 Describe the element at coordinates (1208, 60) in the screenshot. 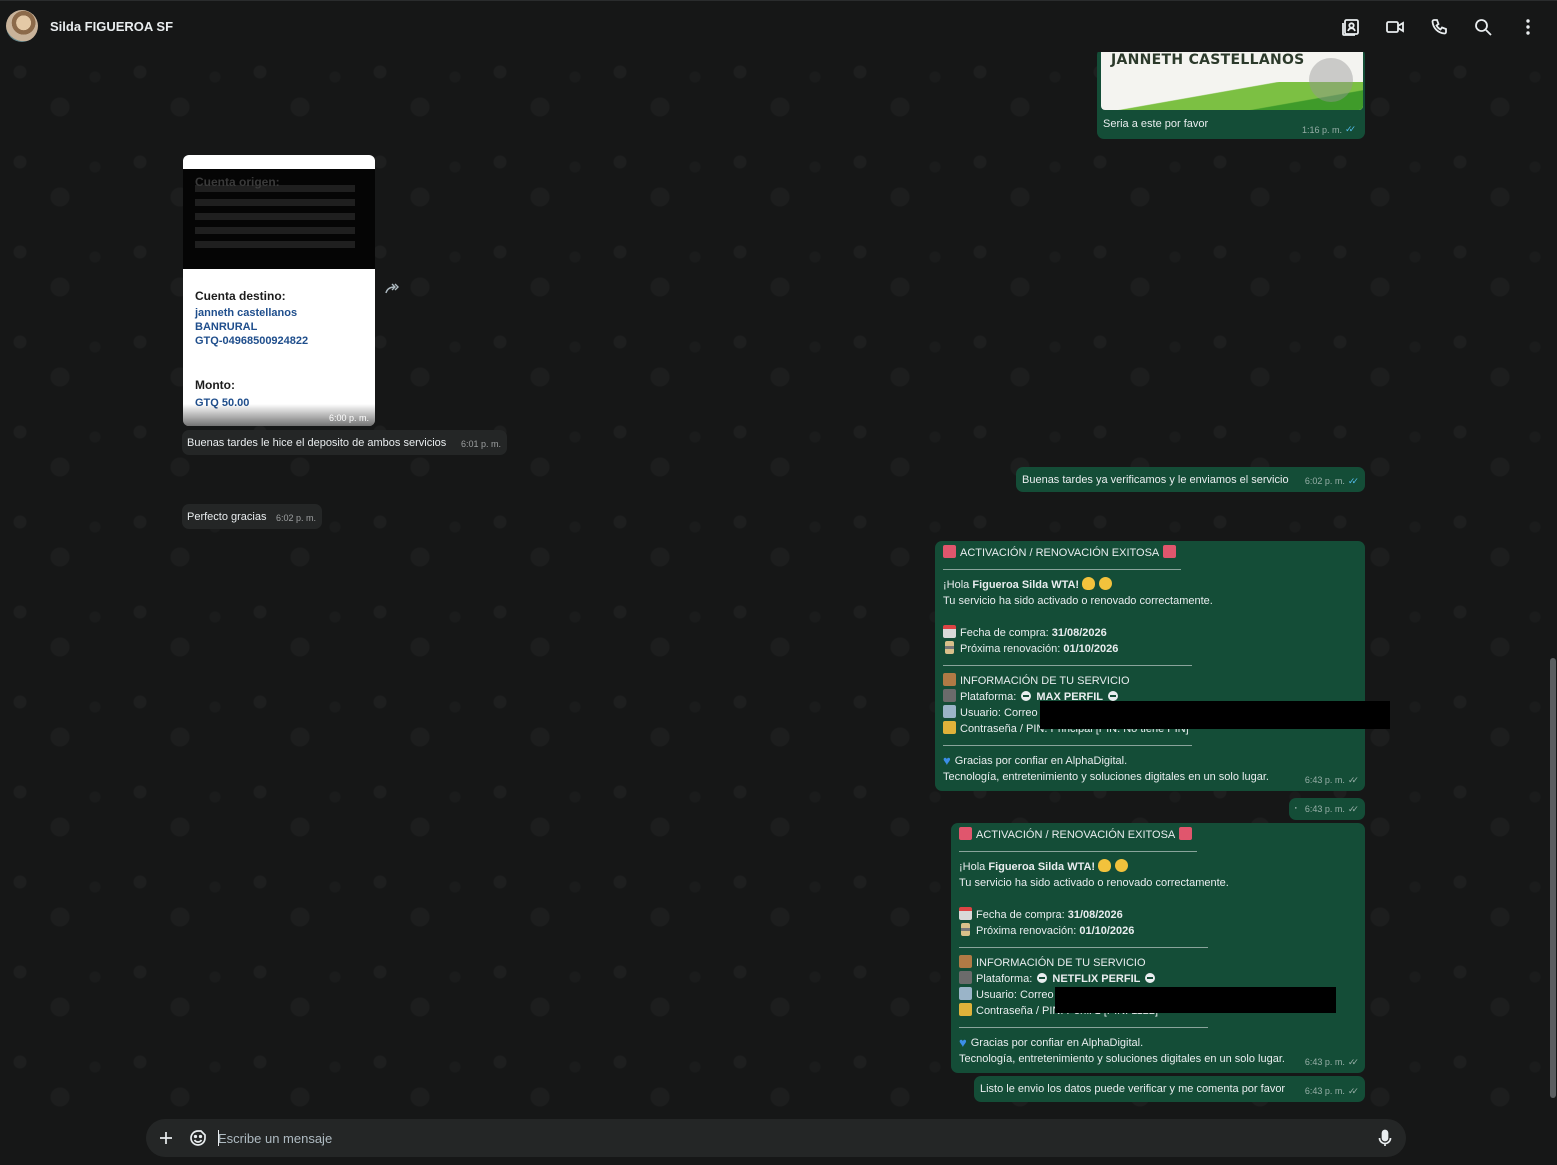

I see `image-title: JANNETH CASTELLANOS` at that location.